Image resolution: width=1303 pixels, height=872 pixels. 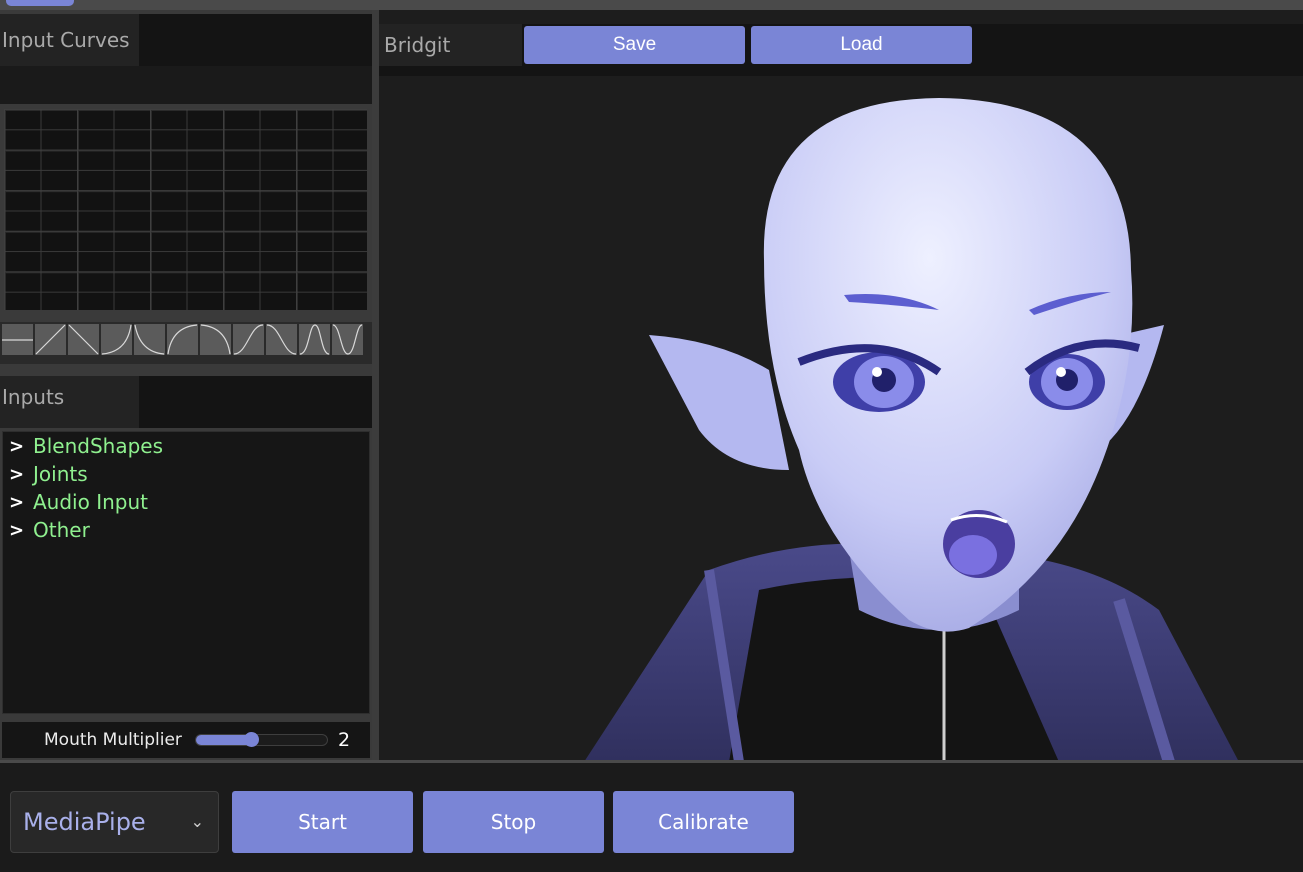 I want to click on tree-item-label: BlendShapes, so click(x=98, y=446).